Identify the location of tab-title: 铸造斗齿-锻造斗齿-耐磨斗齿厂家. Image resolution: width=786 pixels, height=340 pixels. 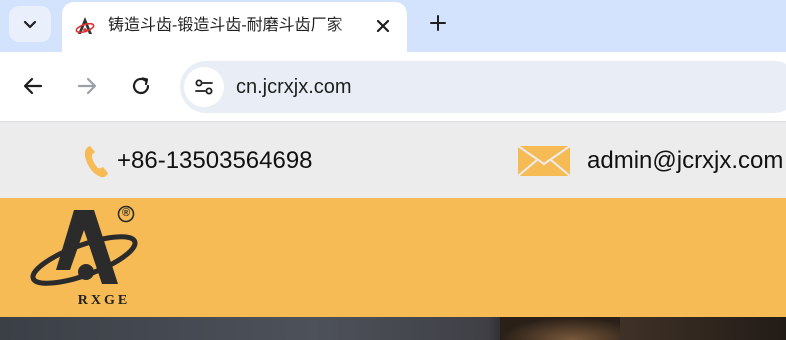
(225, 25).